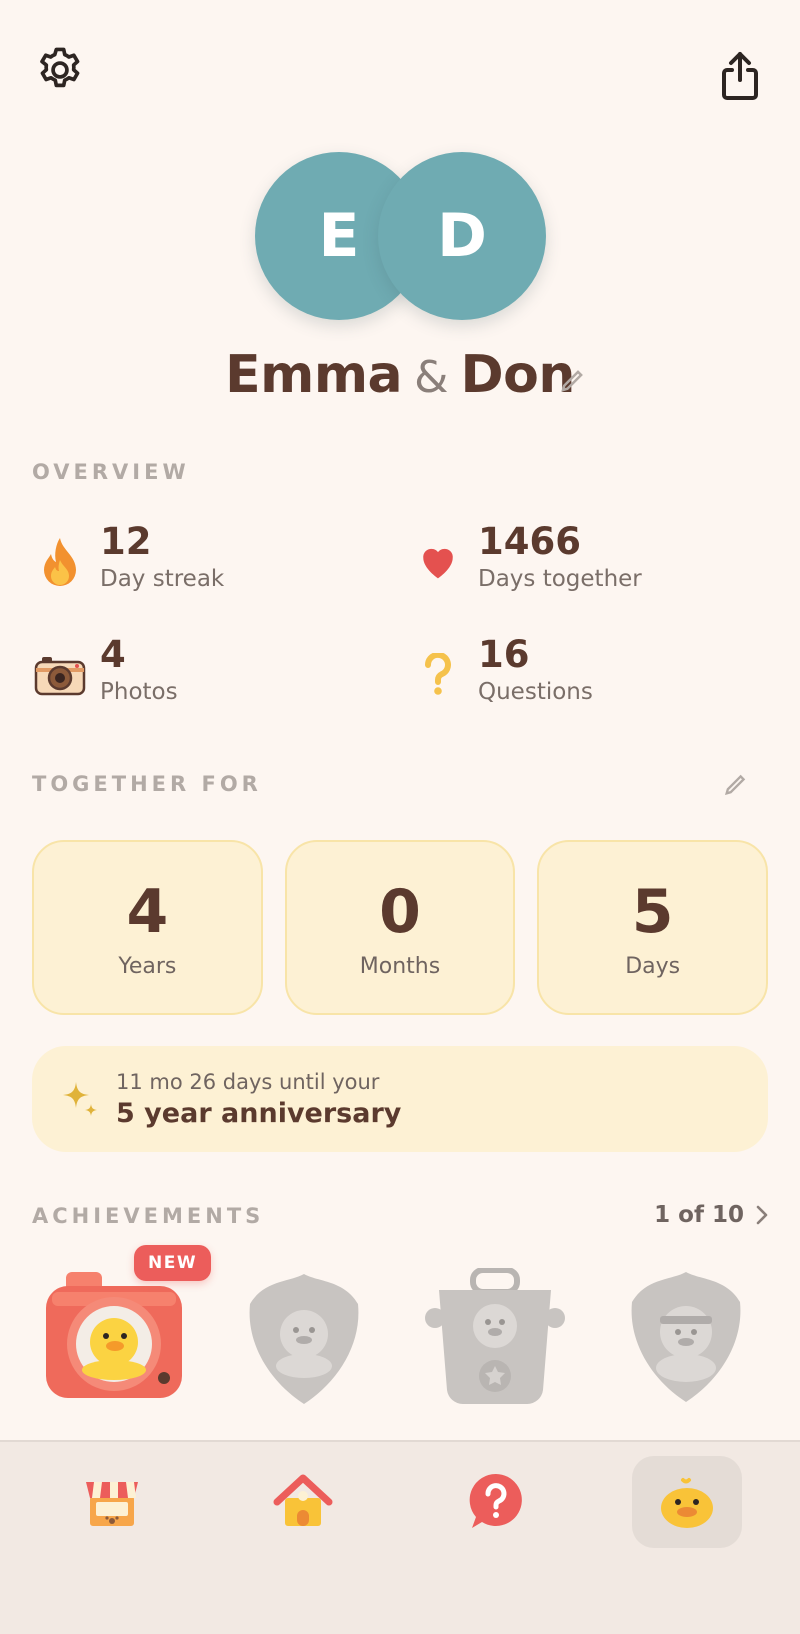  Describe the element at coordinates (438, 675) in the screenshot. I see `question-icon` at that location.